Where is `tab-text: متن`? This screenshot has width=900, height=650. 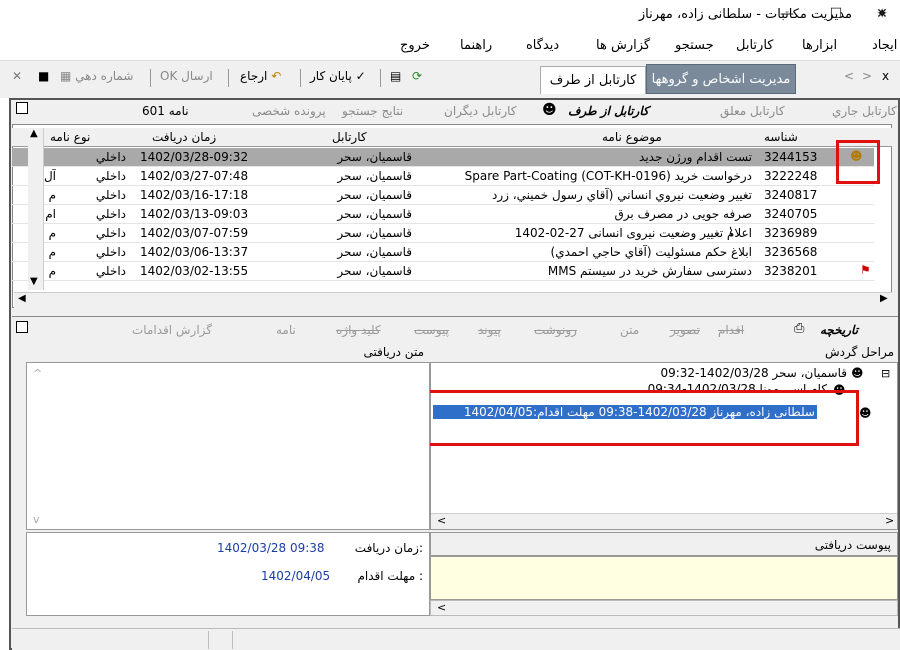 tab-text: متن is located at coordinates (629, 330).